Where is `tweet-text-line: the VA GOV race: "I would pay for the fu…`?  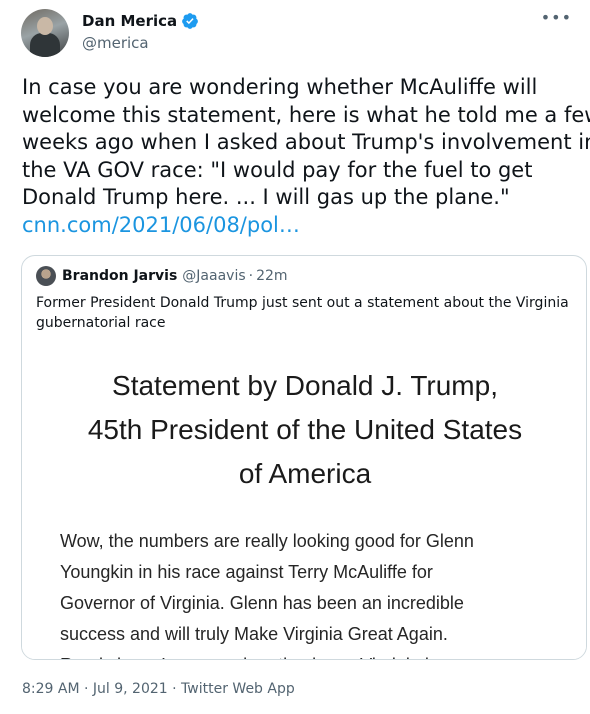 tweet-text-line: the VA GOV race: "I would pay for the fu… is located at coordinates (277, 169).